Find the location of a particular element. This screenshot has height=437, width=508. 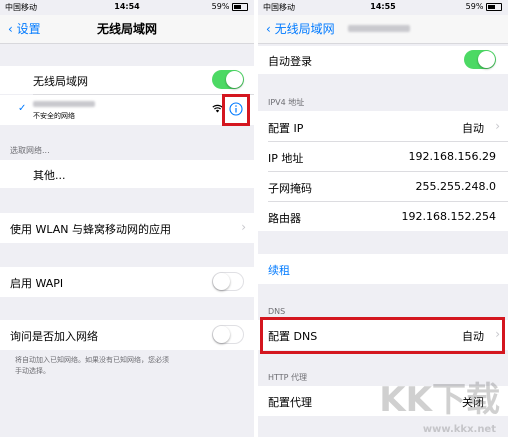

status-bar: 中国移动 14:54 59% is located at coordinates (127, 7).